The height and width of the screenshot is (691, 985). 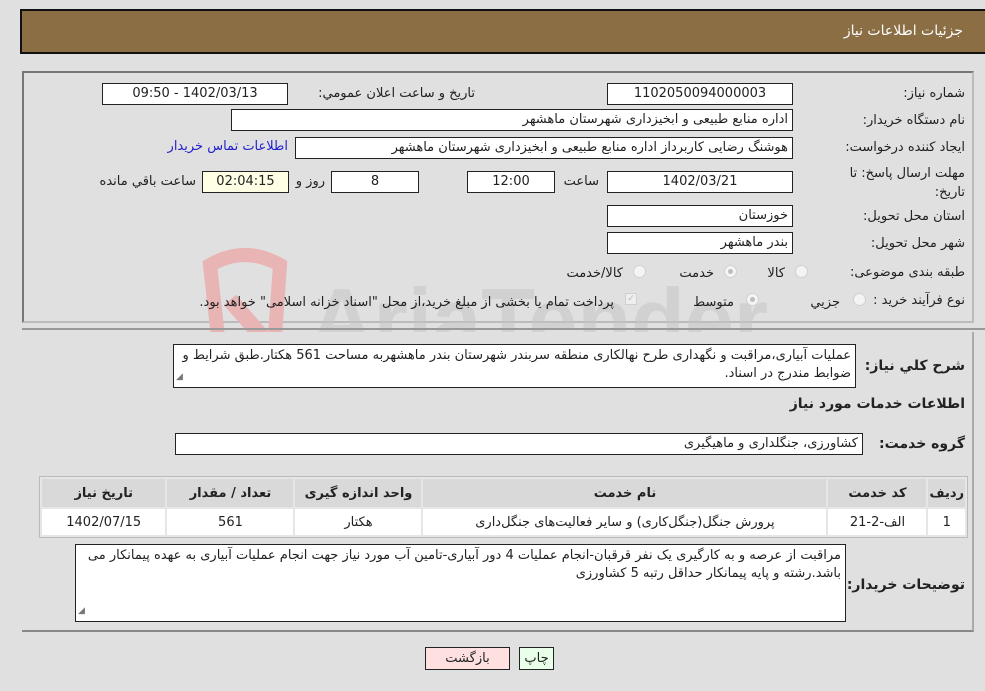 I want to click on col-unit: واحد اندازه گيری, so click(x=358, y=493).